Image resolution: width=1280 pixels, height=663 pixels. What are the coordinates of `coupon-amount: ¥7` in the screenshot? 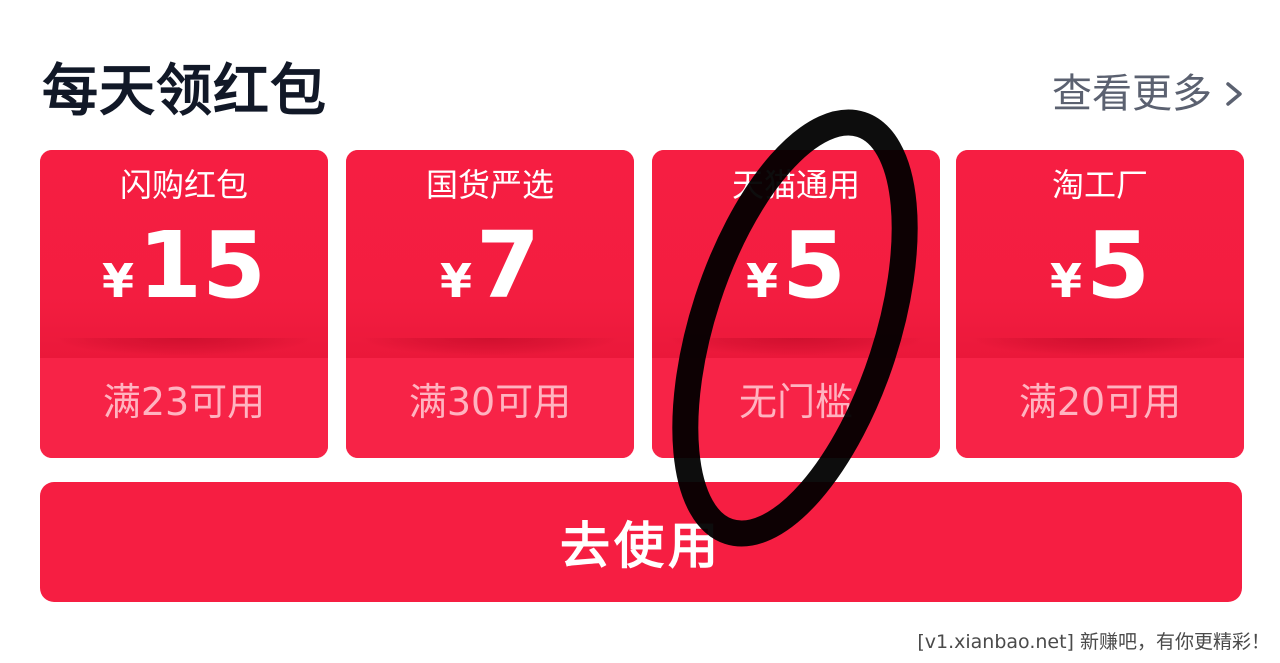 It's located at (490, 266).